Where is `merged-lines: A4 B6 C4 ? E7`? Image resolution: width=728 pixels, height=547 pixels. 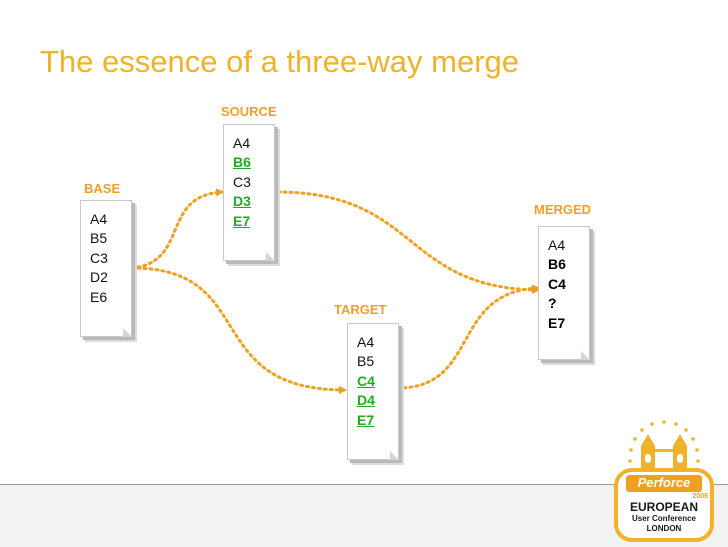 merged-lines: A4 B6 C4 ? E7 is located at coordinates (557, 284).